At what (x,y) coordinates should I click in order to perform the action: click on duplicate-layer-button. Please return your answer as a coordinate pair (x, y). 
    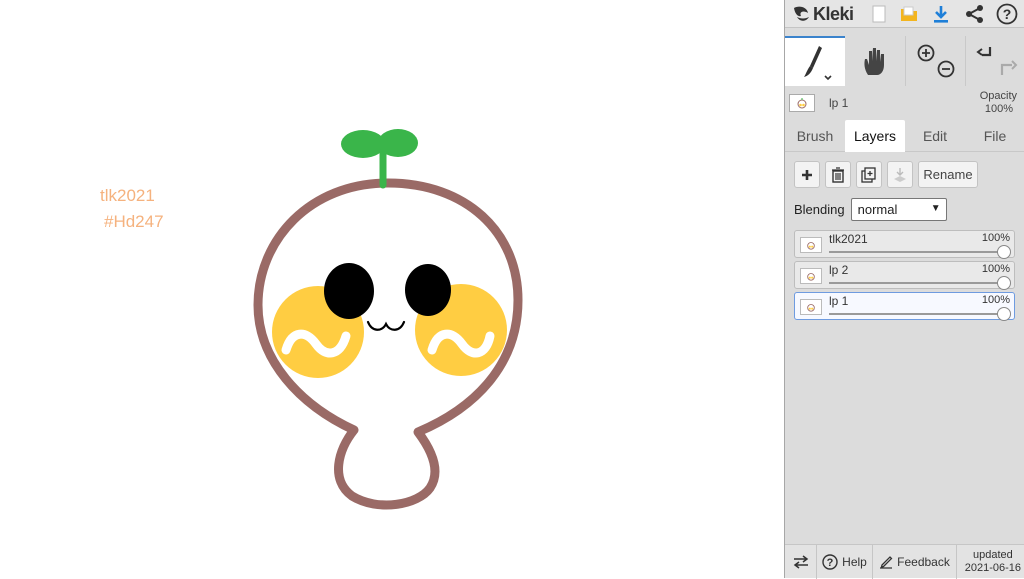
    Looking at the image, I should click on (869, 174).